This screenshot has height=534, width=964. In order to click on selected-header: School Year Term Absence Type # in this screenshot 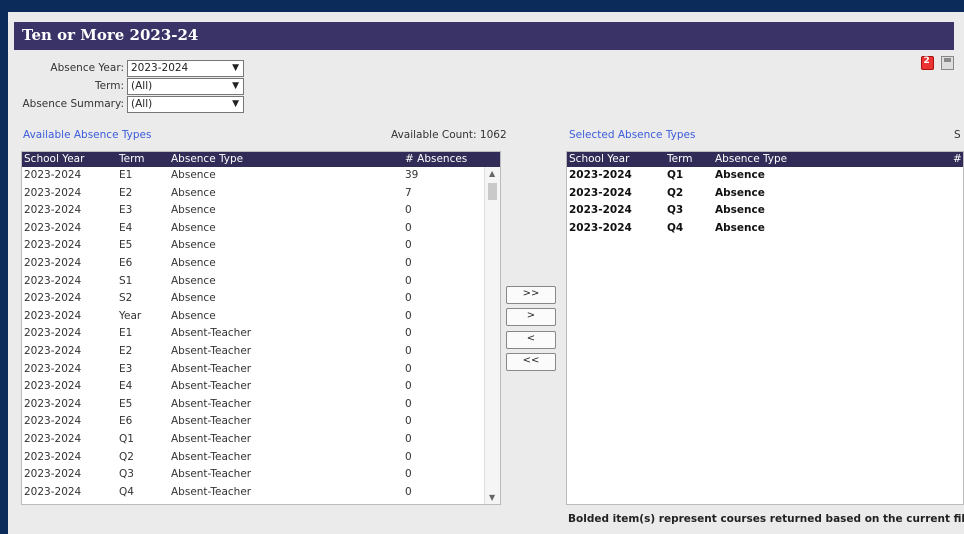, I will do `click(765, 159)`.